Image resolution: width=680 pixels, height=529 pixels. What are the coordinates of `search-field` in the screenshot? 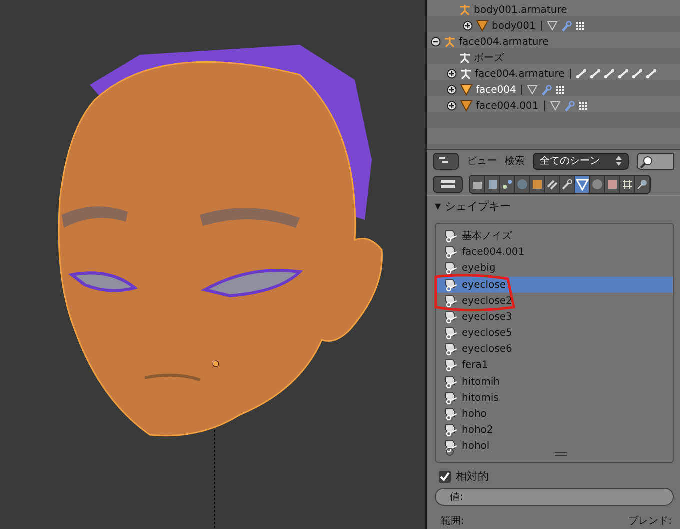 It's located at (655, 161).